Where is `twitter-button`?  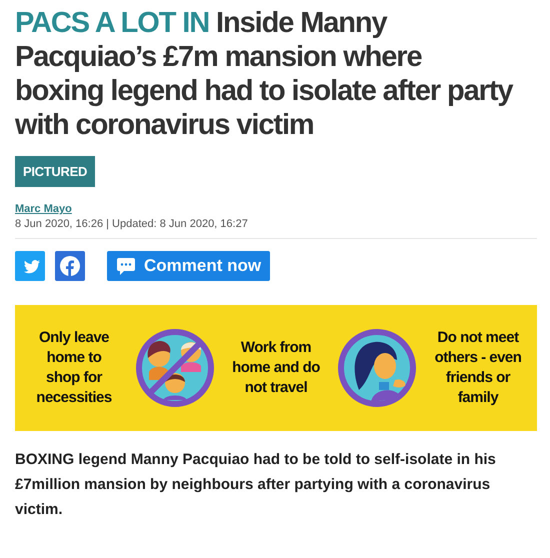
twitter-button is located at coordinates (30, 266).